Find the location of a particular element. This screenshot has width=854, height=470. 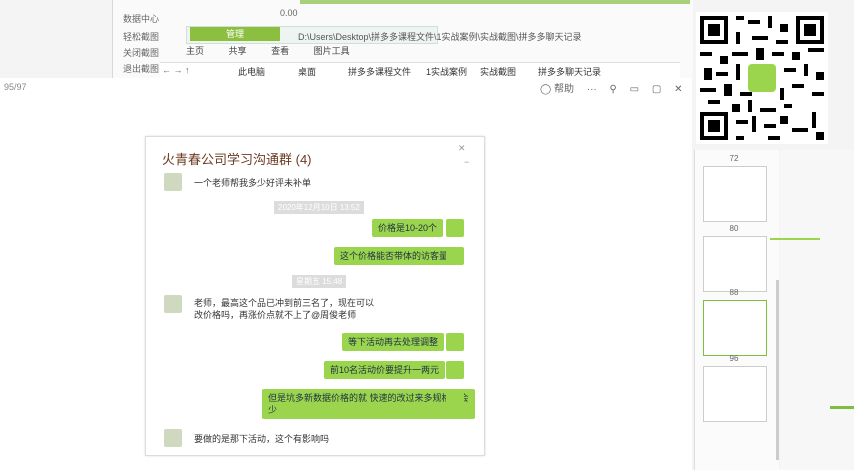

tab-home: 主页 is located at coordinates (195, 50).